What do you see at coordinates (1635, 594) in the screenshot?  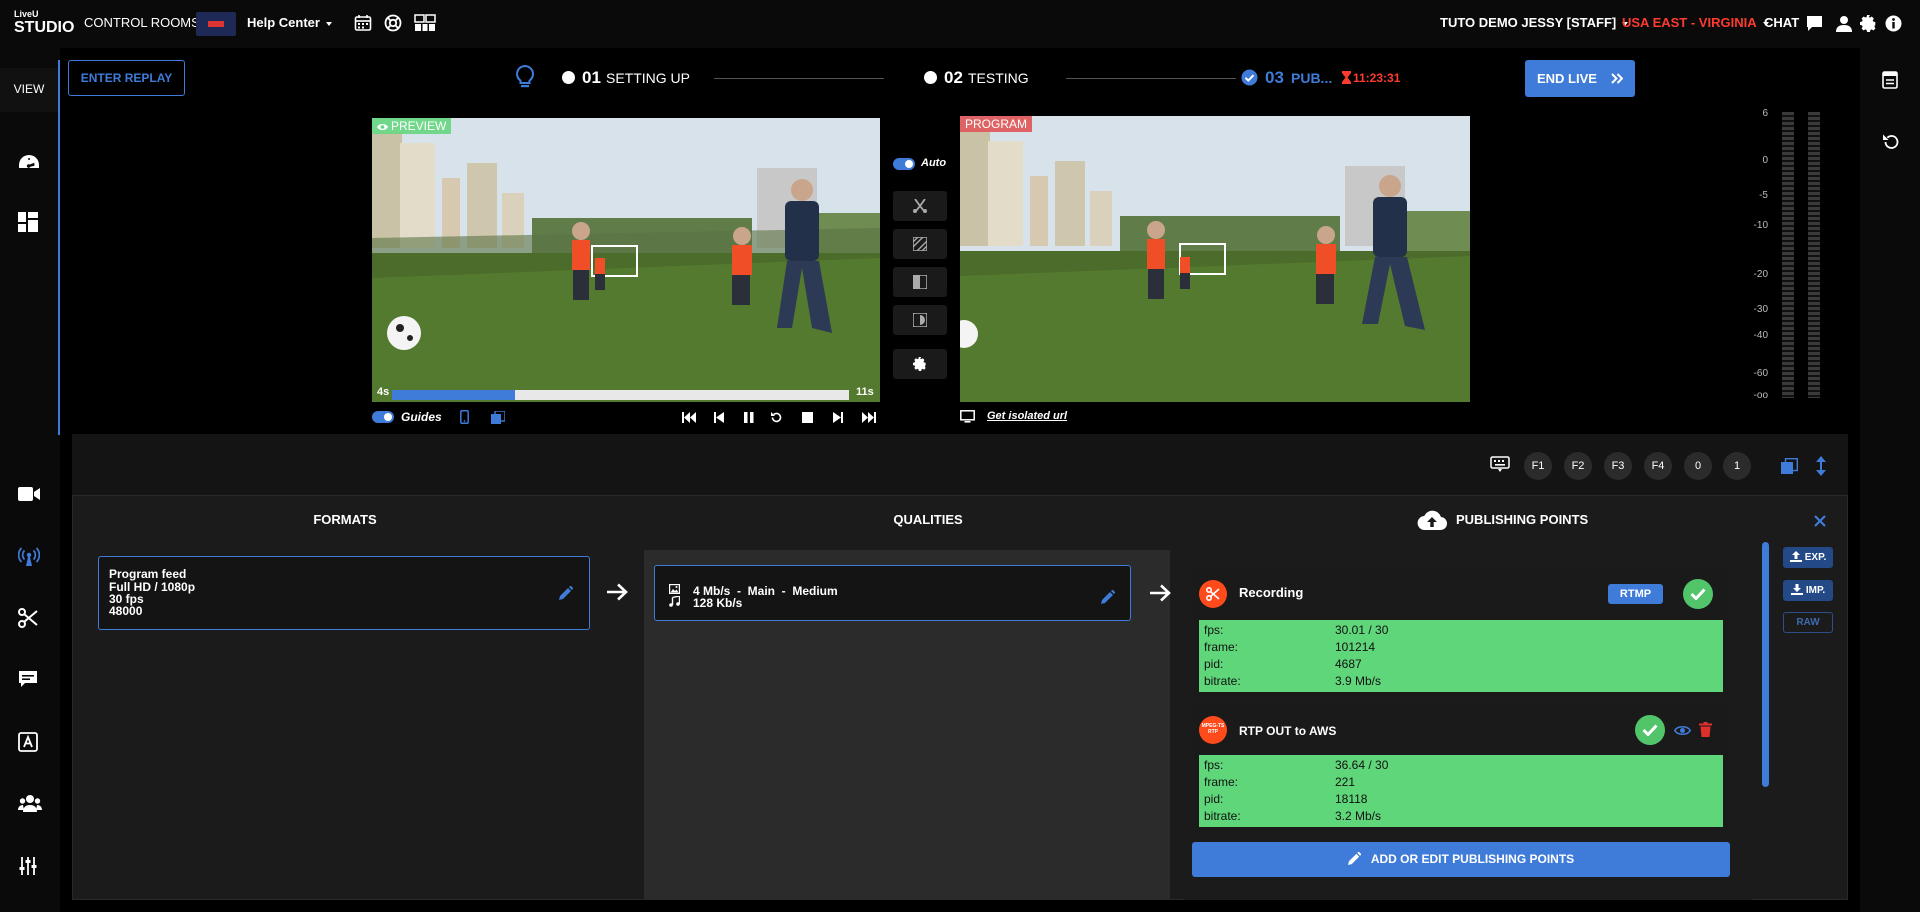 I see `rtmp-badge: RTMP` at bounding box center [1635, 594].